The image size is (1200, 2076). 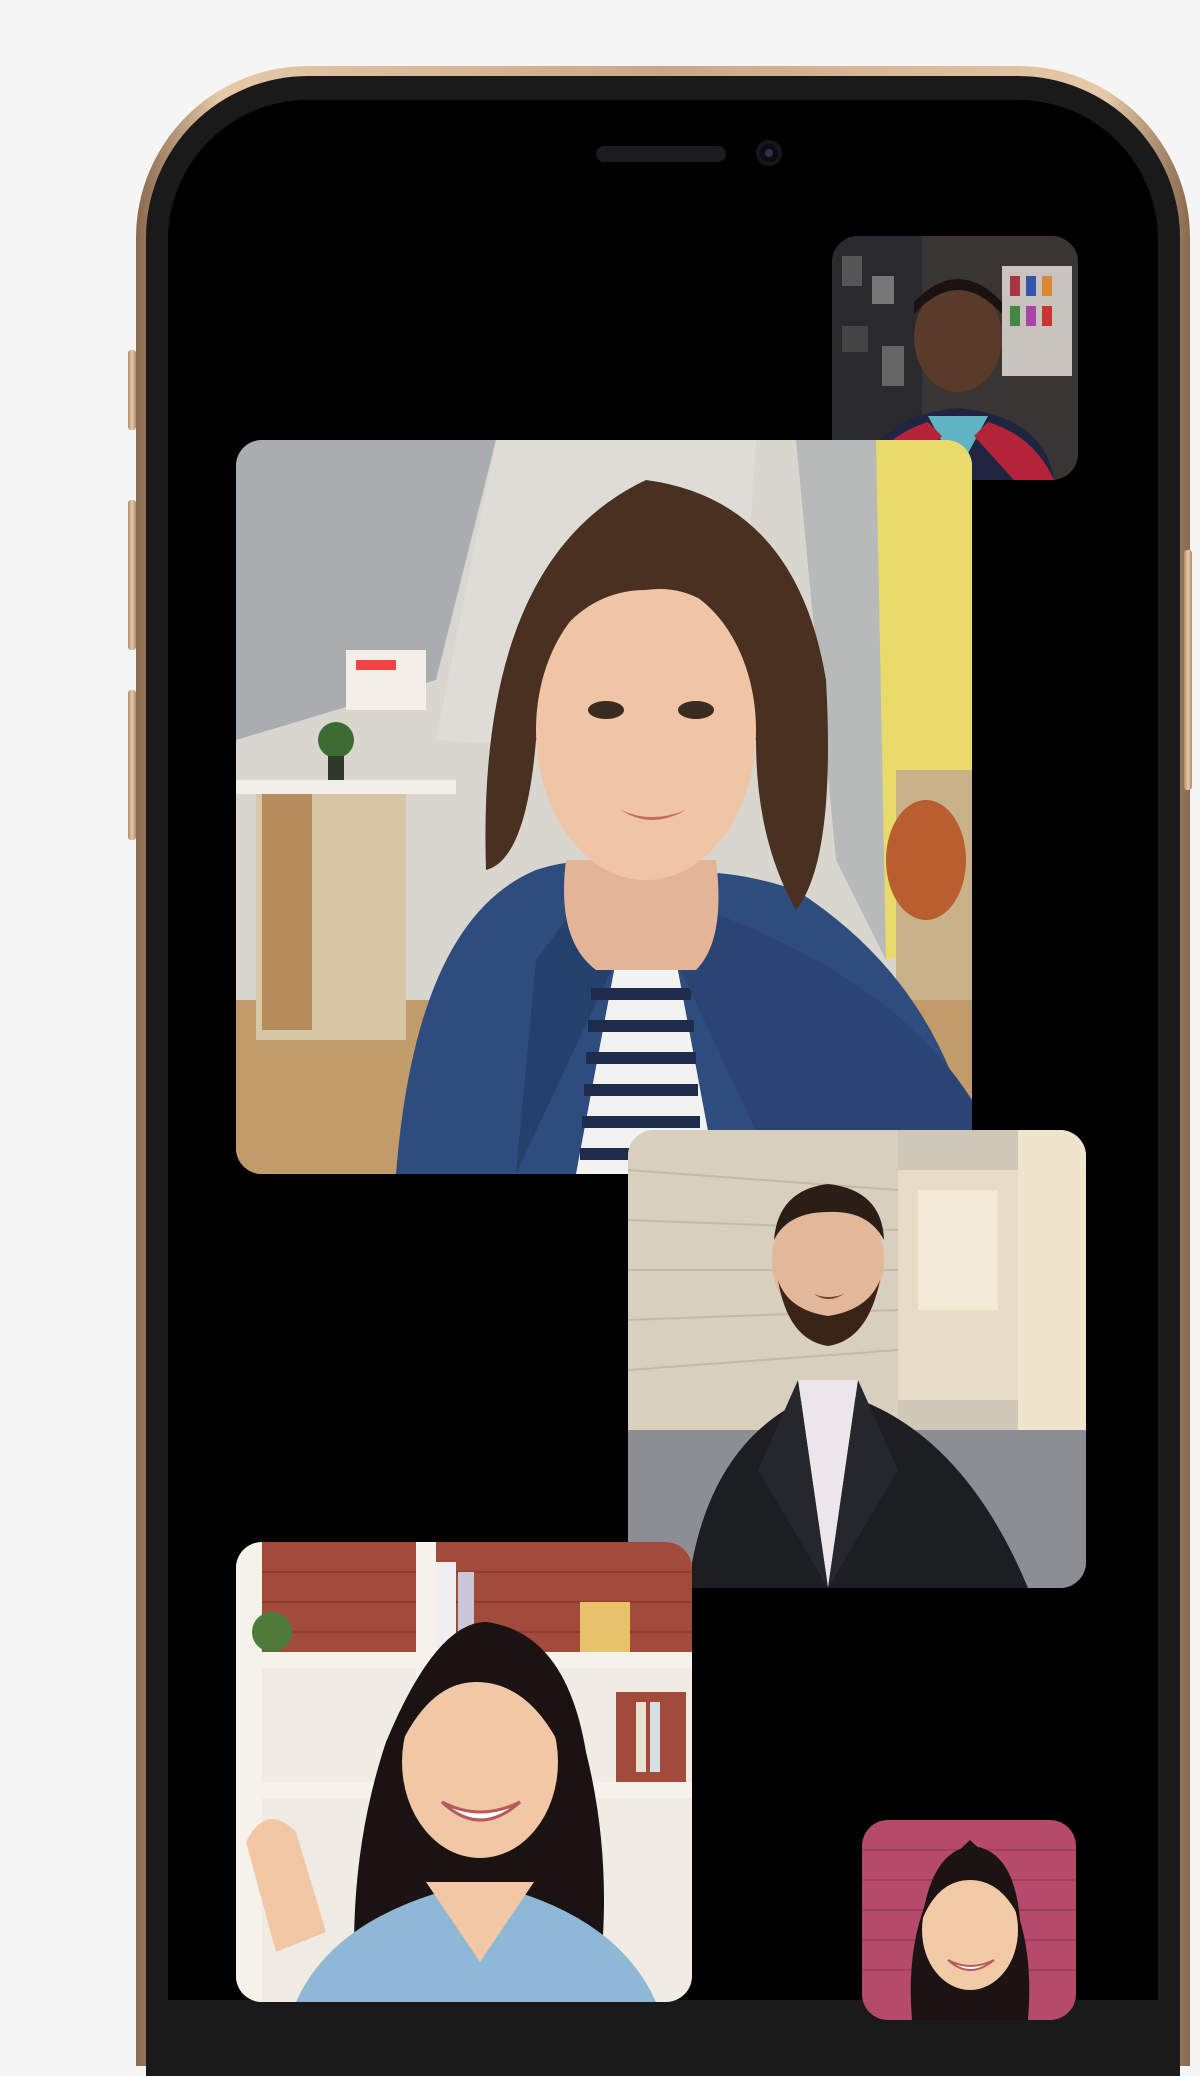 What do you see at coordinates (769, 153) in the screenshot?
I see `front-camera` at bounding box center [769, 153].